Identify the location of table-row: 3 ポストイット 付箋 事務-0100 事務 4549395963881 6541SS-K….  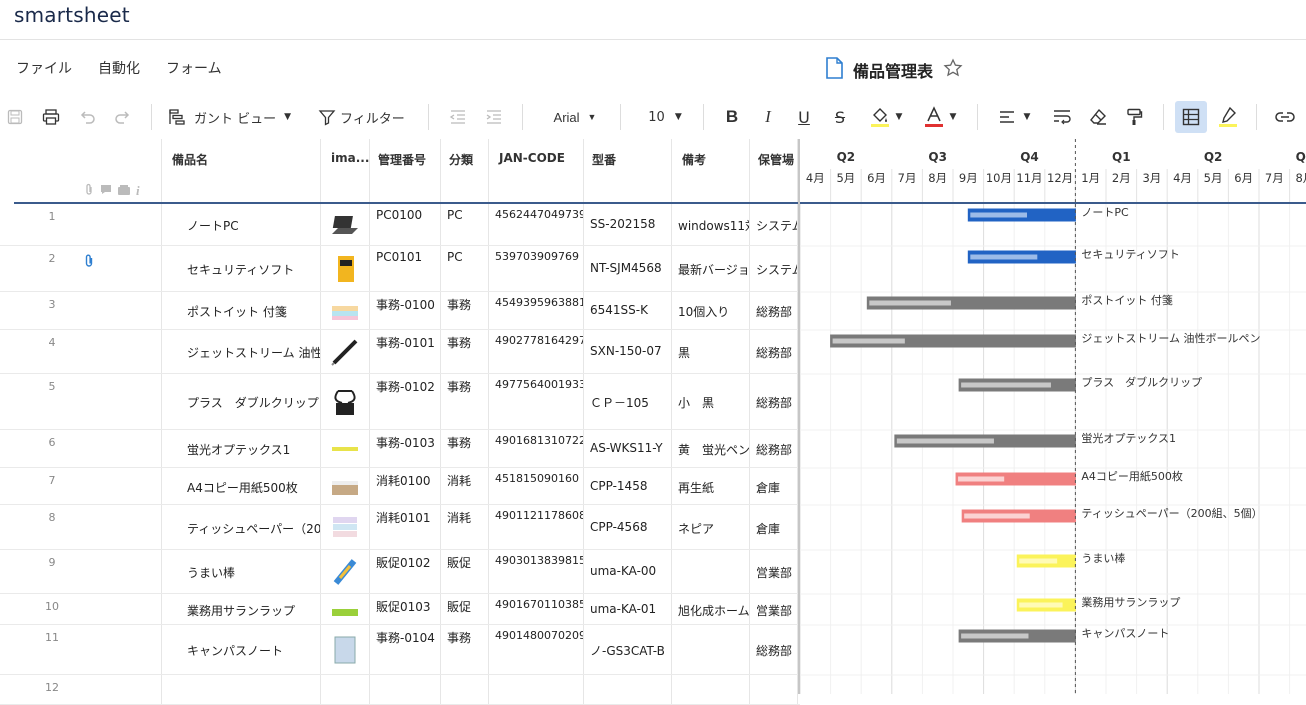
(400, 311).